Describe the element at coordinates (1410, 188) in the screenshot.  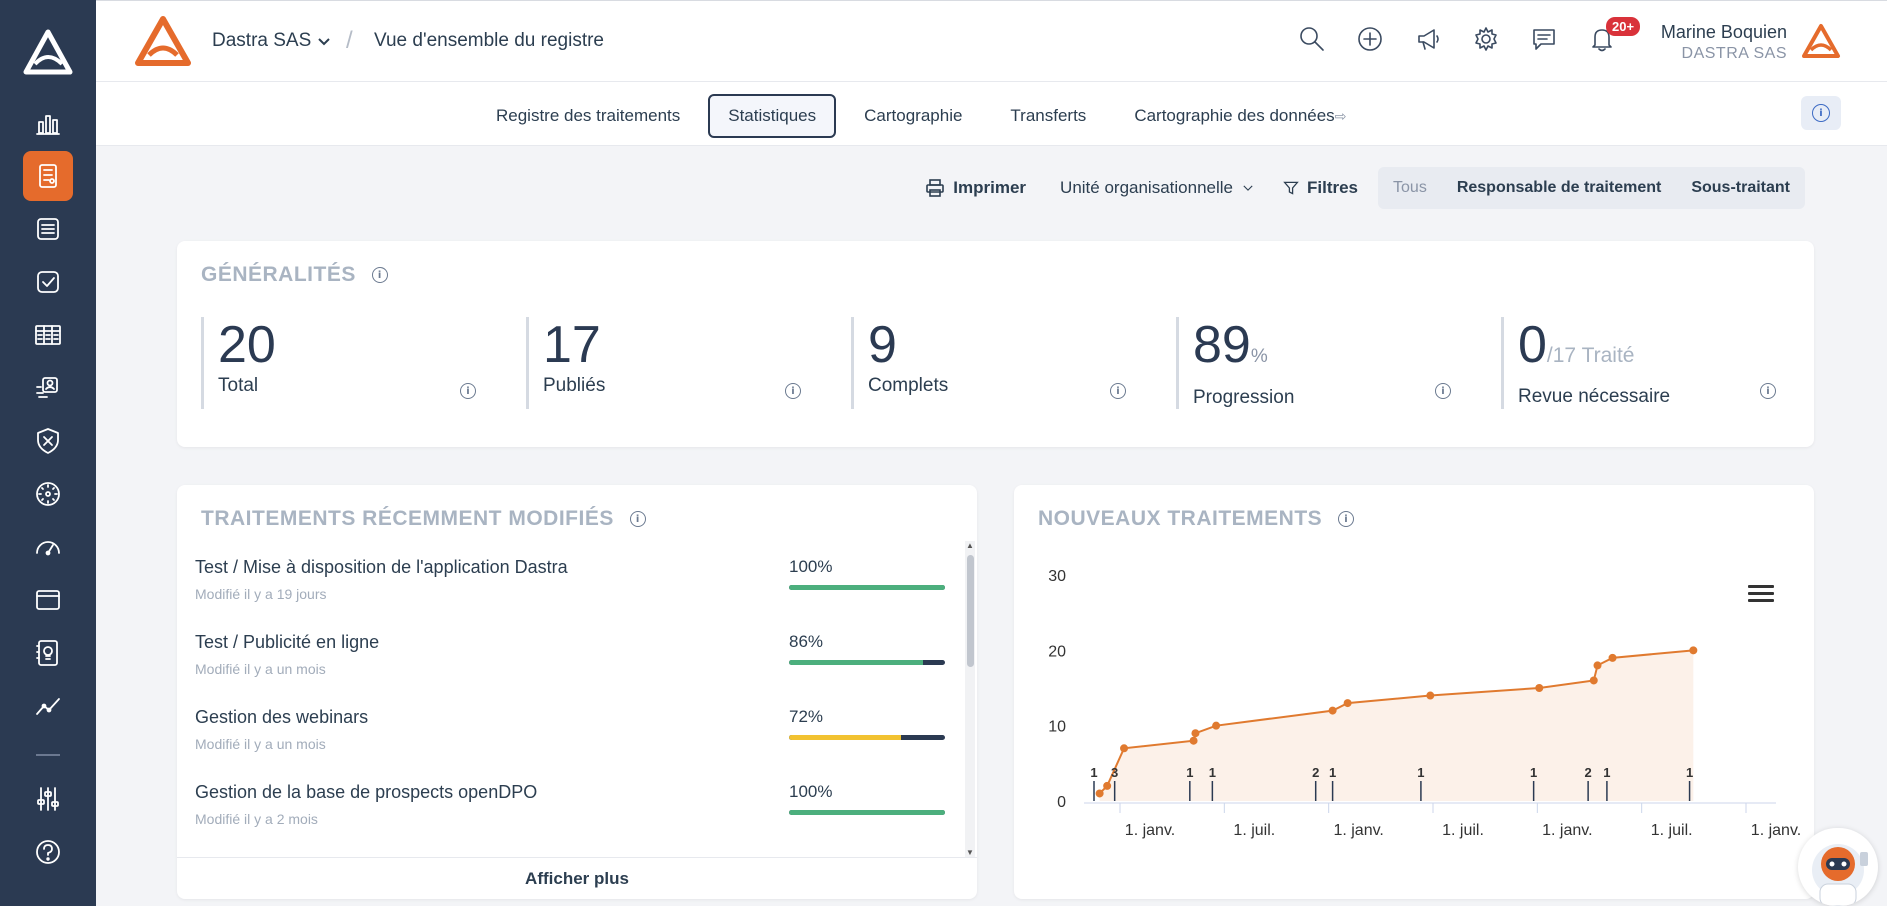
I see `segment-all: Tous` at that location.